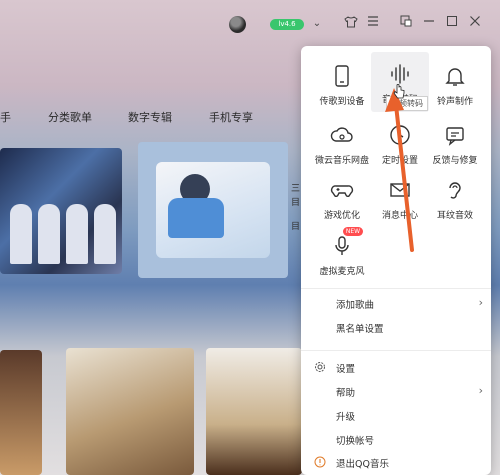 Image resolution: width=500 pixels, height=475 pixels. Describe the element at coordinates (396, 463) in the screenshot. I see `menu-exit: 退出QQ音乐` at that location.